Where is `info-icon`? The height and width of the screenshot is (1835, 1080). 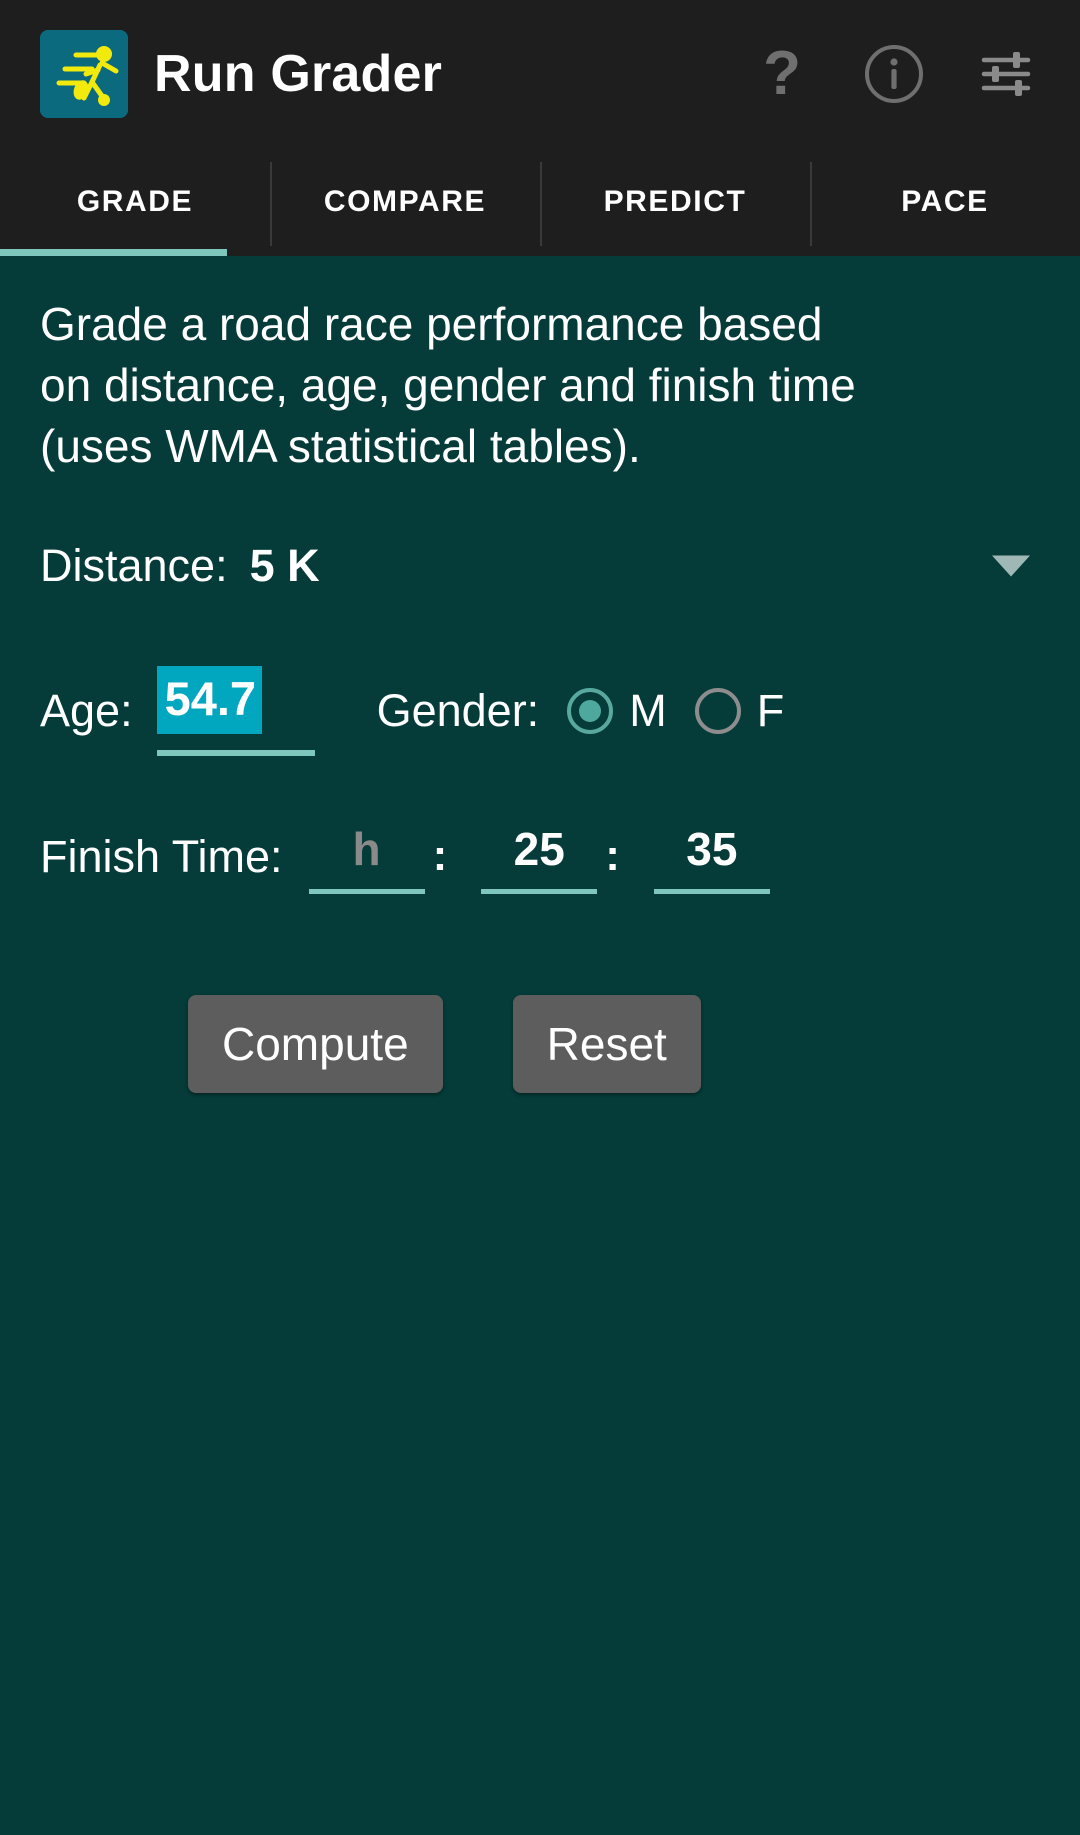
info-icon is located at coordinates (894, 74).